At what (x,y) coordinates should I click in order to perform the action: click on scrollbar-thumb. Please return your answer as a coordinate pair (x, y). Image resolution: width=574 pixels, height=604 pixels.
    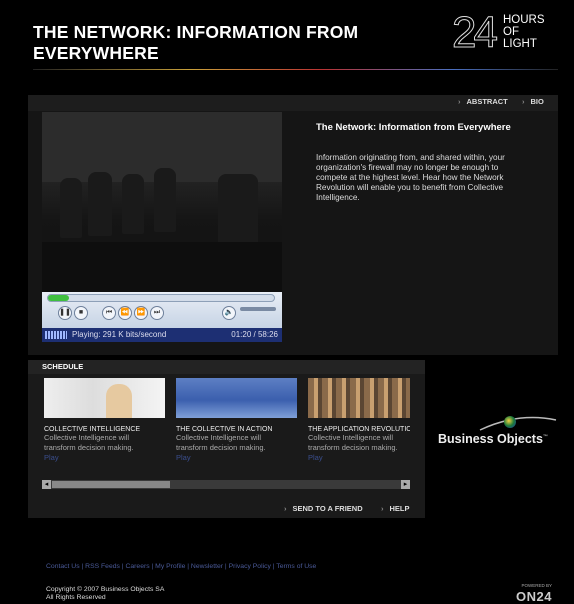
    Looking at the image, I should click on (111, 484).